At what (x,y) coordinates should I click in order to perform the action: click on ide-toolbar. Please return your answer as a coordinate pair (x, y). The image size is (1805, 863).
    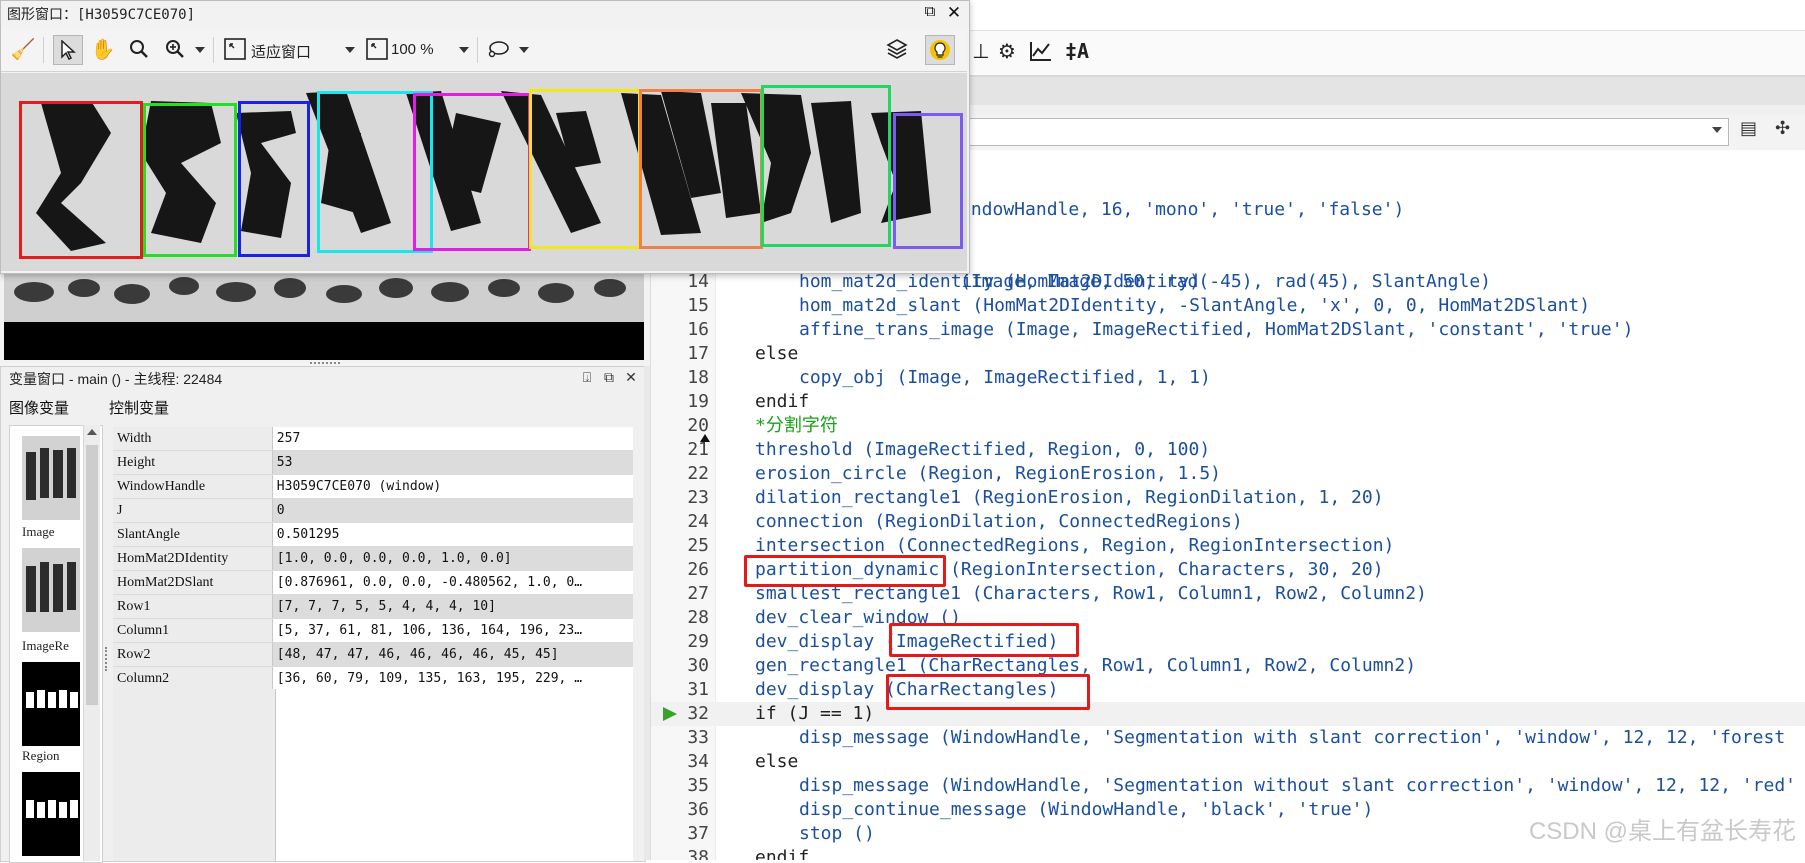
    Looking at the image, I should click on (1386, 54).